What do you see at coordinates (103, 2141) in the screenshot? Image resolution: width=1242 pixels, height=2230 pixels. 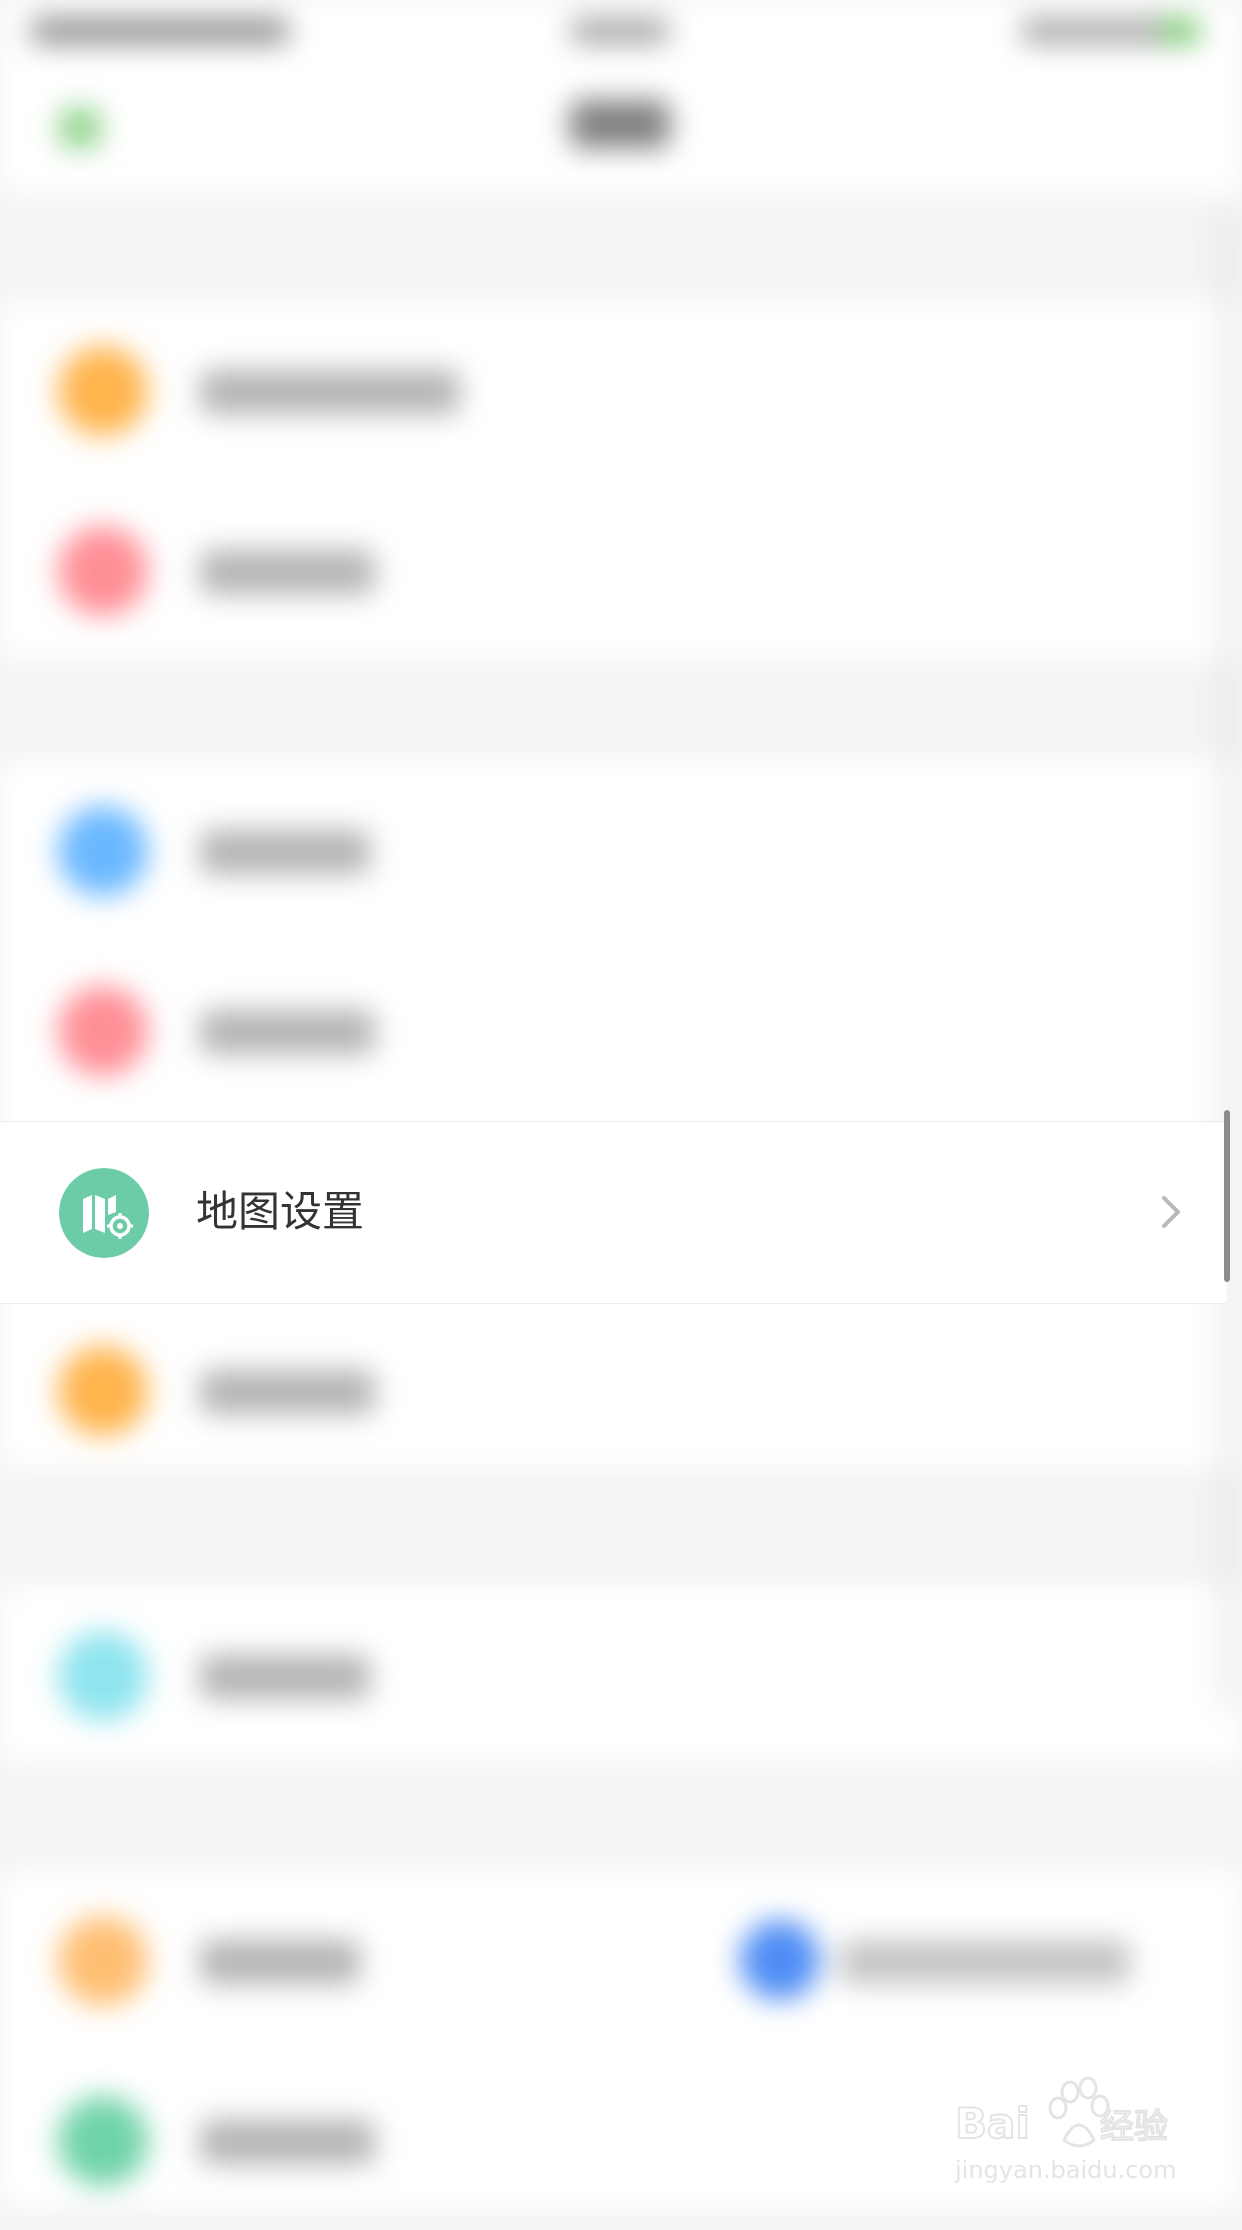 I see `green-icon` at bounding box center [103, 2141].